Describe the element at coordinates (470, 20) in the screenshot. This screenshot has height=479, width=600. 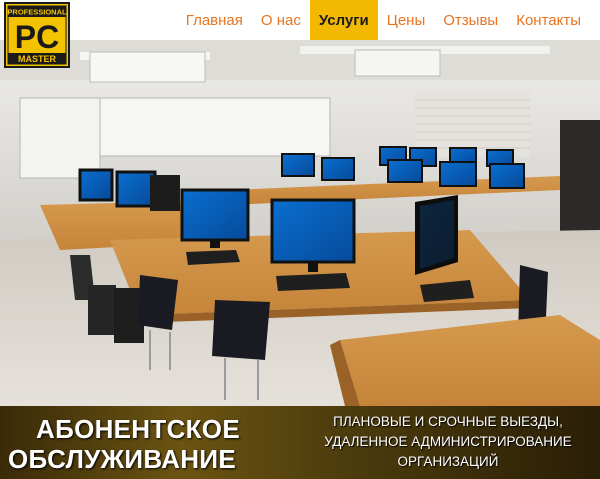
I see `nav-item-reviews: Отзывы` at that location.